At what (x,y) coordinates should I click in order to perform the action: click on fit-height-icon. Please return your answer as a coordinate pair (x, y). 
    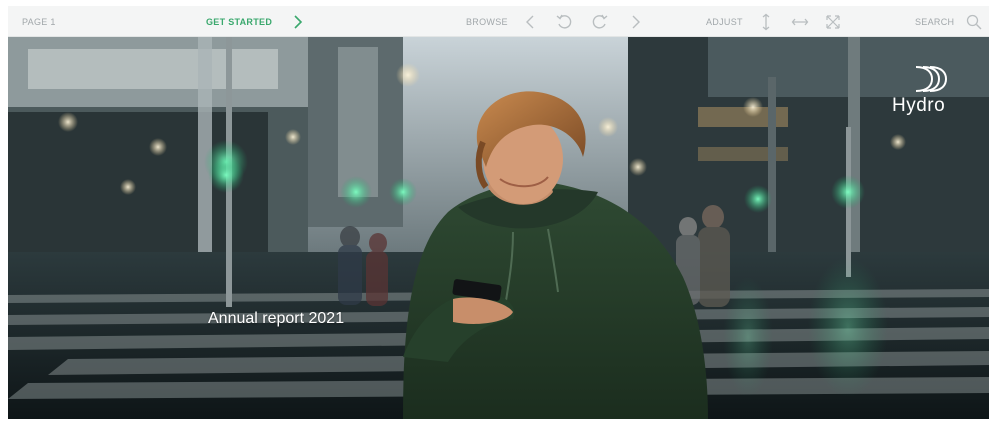
    Looking at the image, I should click on (766, 22).